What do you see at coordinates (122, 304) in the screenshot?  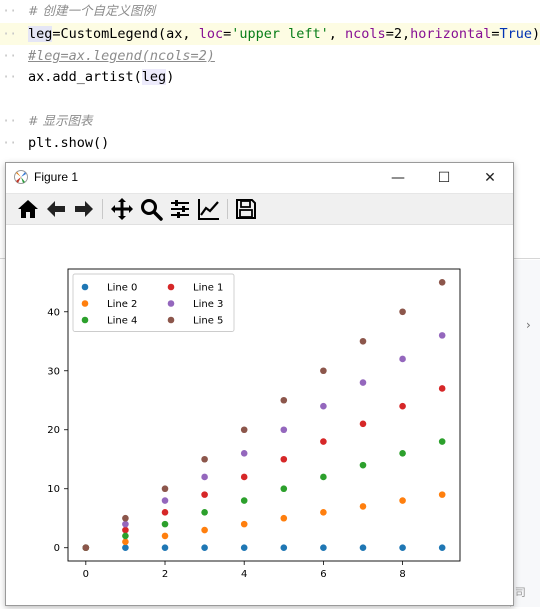 I see `legend-label: Line 2` at bounding box center [122, 304].